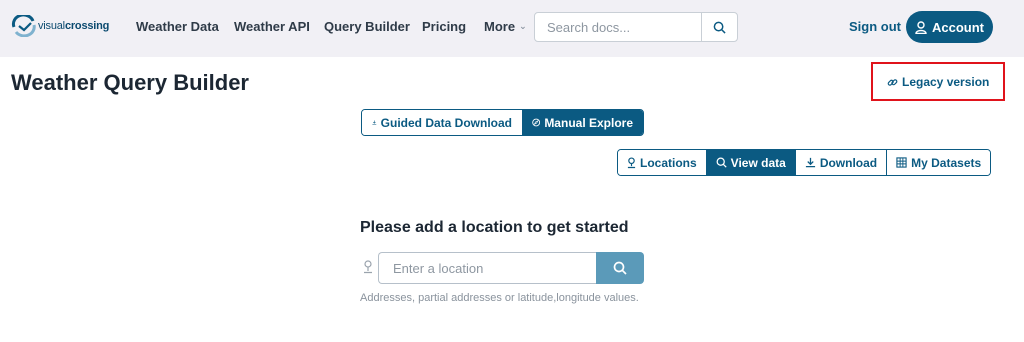 This screenshot has width=1024, height=342. Describe the element at coordinates (848, 162) in the screenshot. I see `tab-download-label: Download` at that location.